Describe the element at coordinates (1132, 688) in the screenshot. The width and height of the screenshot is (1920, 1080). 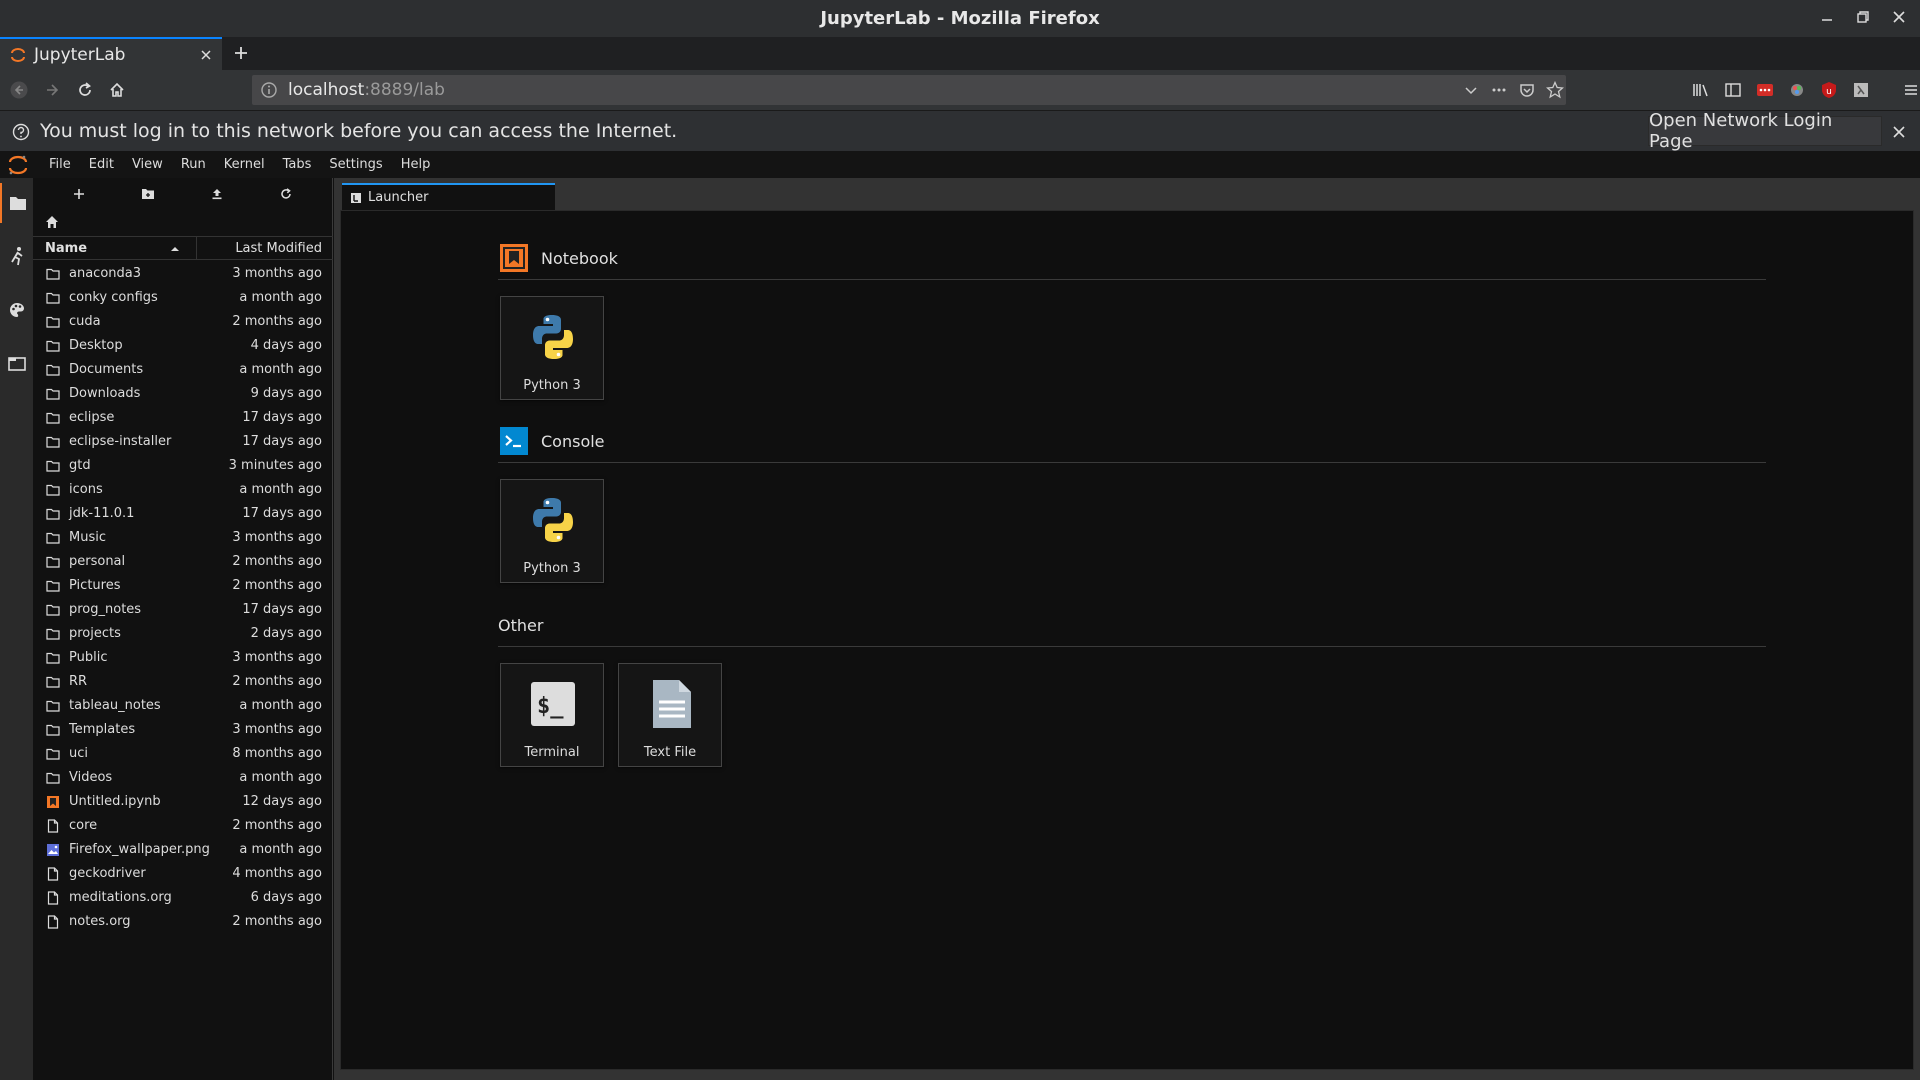
I see `other-section: Other $_ Terminal Text File` at that location.